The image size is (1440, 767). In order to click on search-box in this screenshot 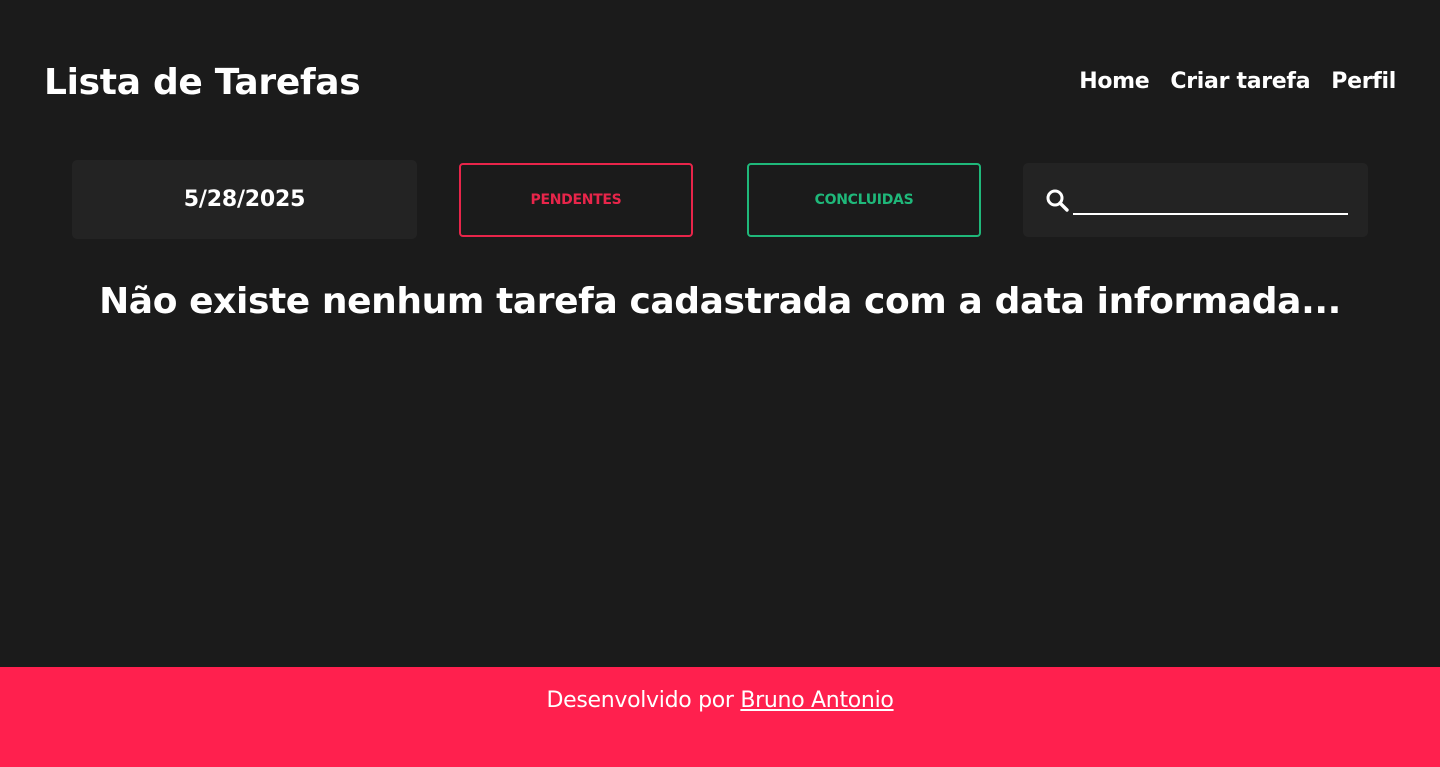, I will do `click(1195, 200)`.